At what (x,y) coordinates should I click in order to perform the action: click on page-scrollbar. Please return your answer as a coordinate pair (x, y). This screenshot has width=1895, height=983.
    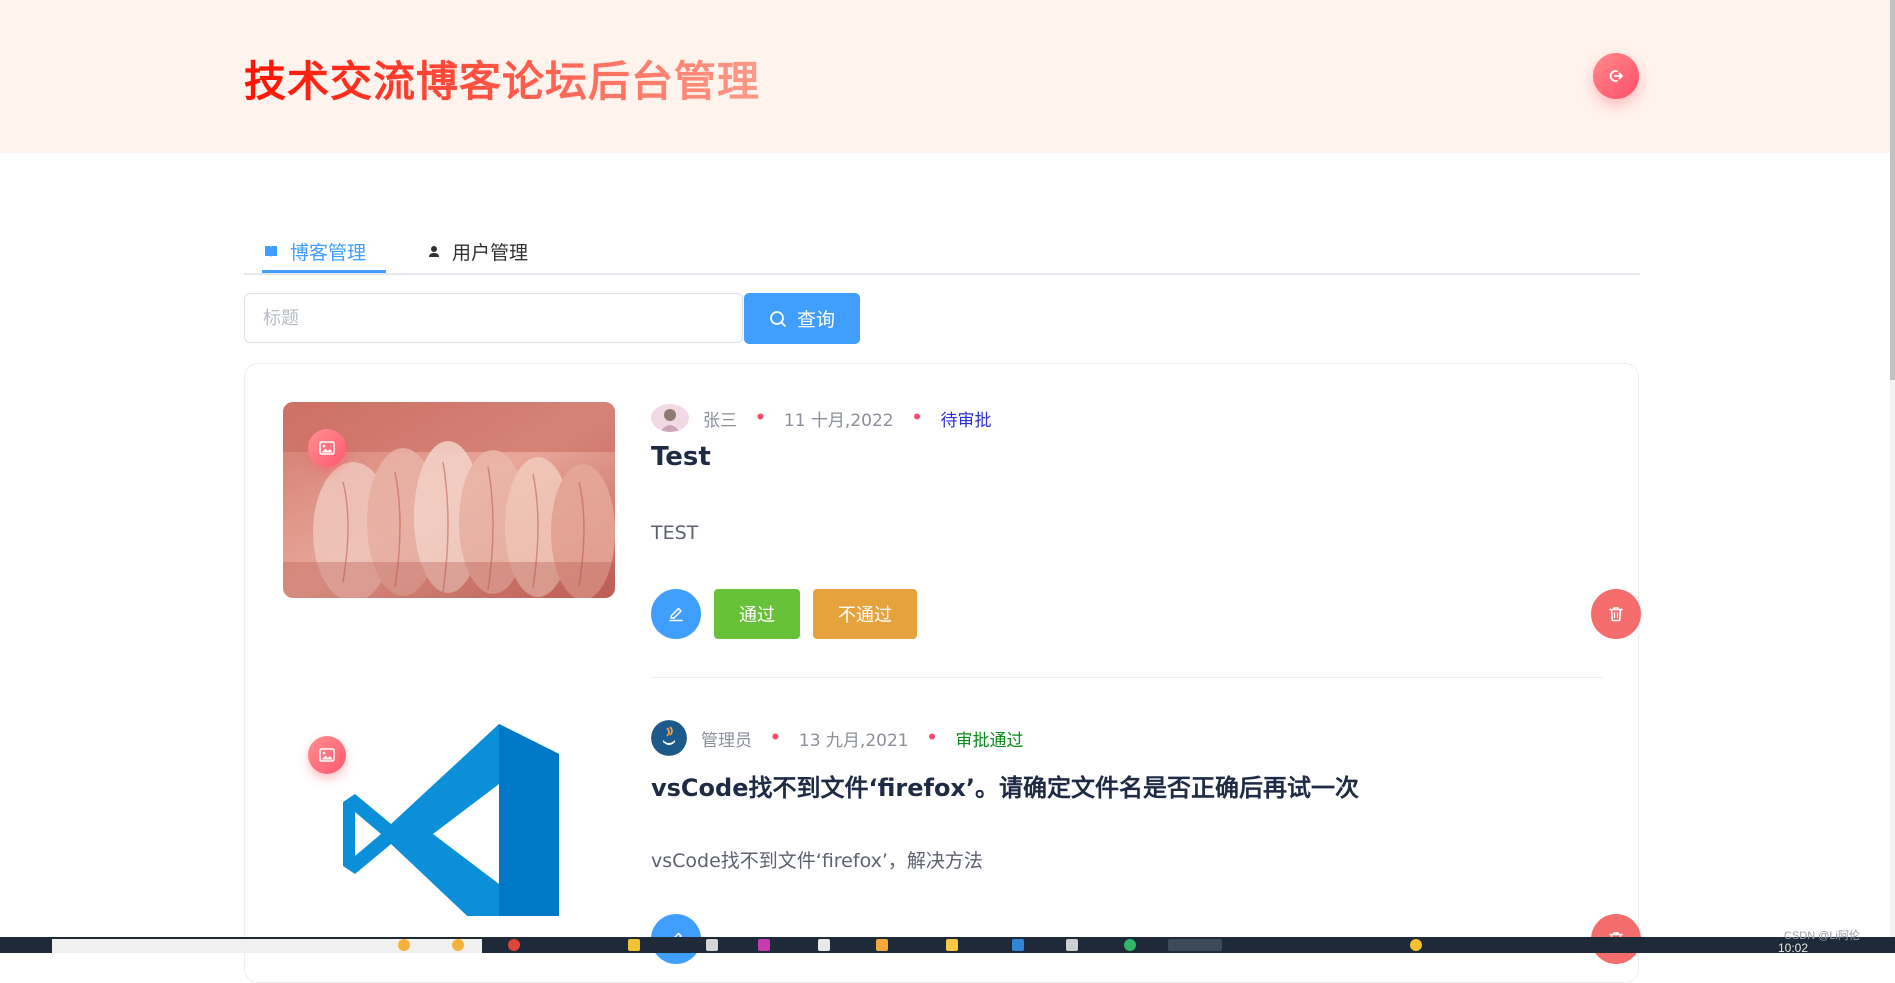
    Looking at the image, I should click on (1892, 468).